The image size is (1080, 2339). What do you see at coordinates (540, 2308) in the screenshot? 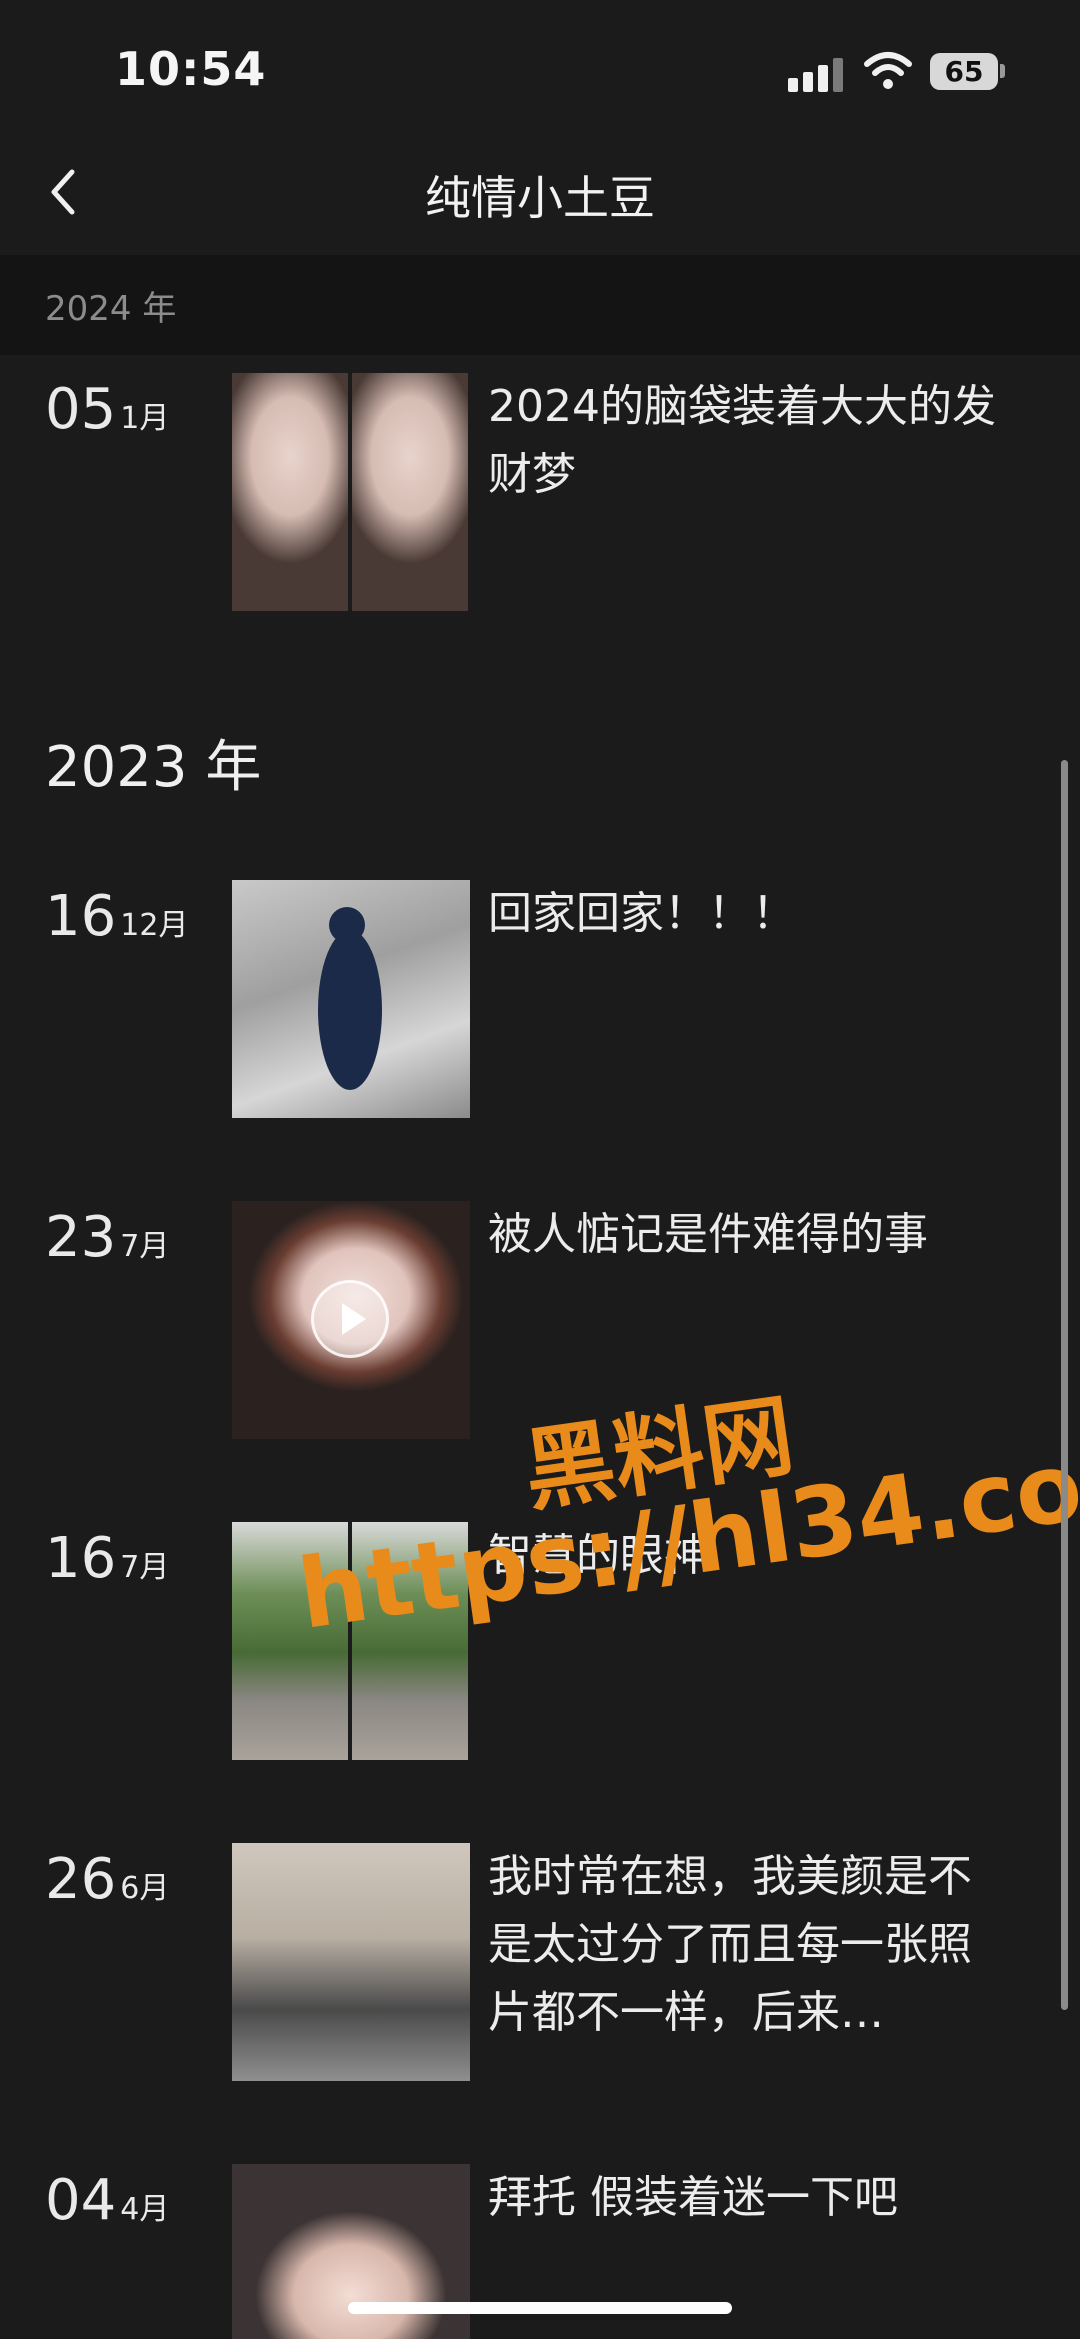
I see `home-indicator` at bounding box center [540, 2308].